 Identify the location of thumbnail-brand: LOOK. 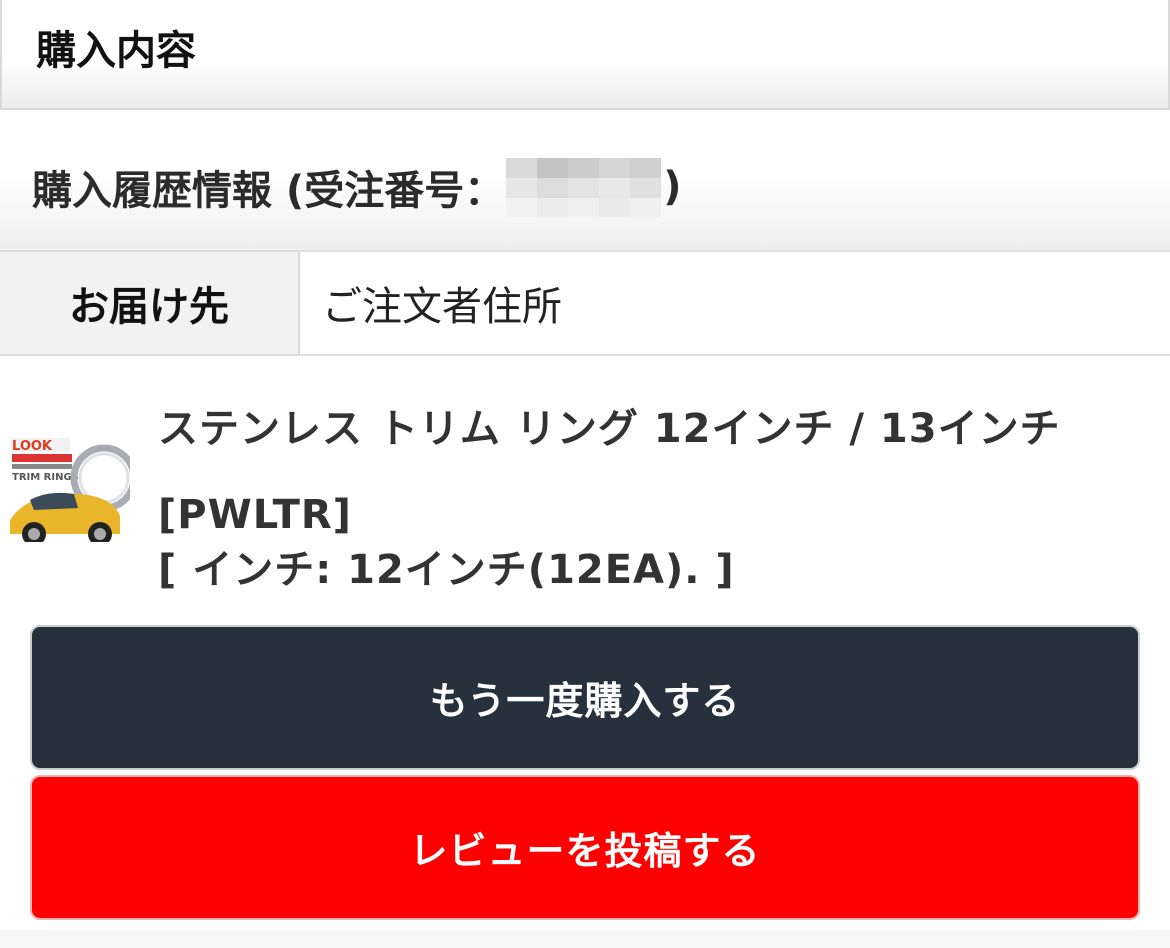
(32, 446).